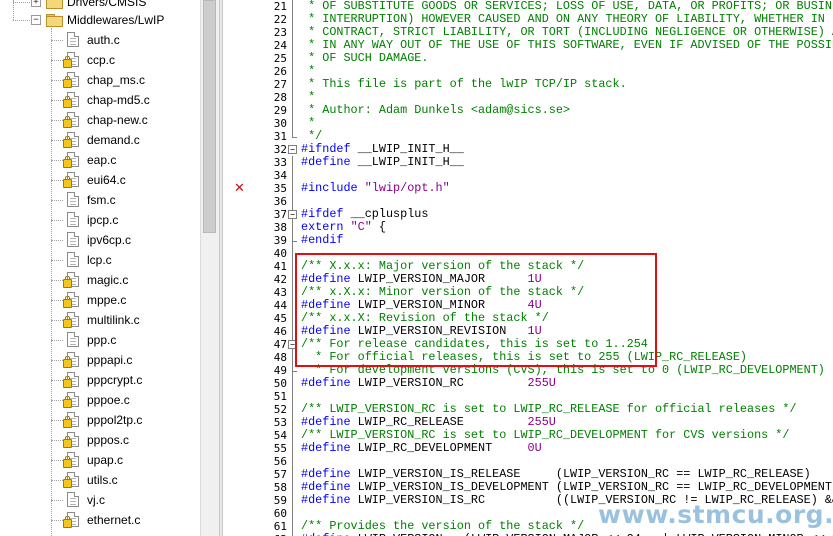 This screenshot has height=536, width=833. Describe the element at coordinates (280, 435) in the screenshot. I see `line-number-text: 54` at that location.